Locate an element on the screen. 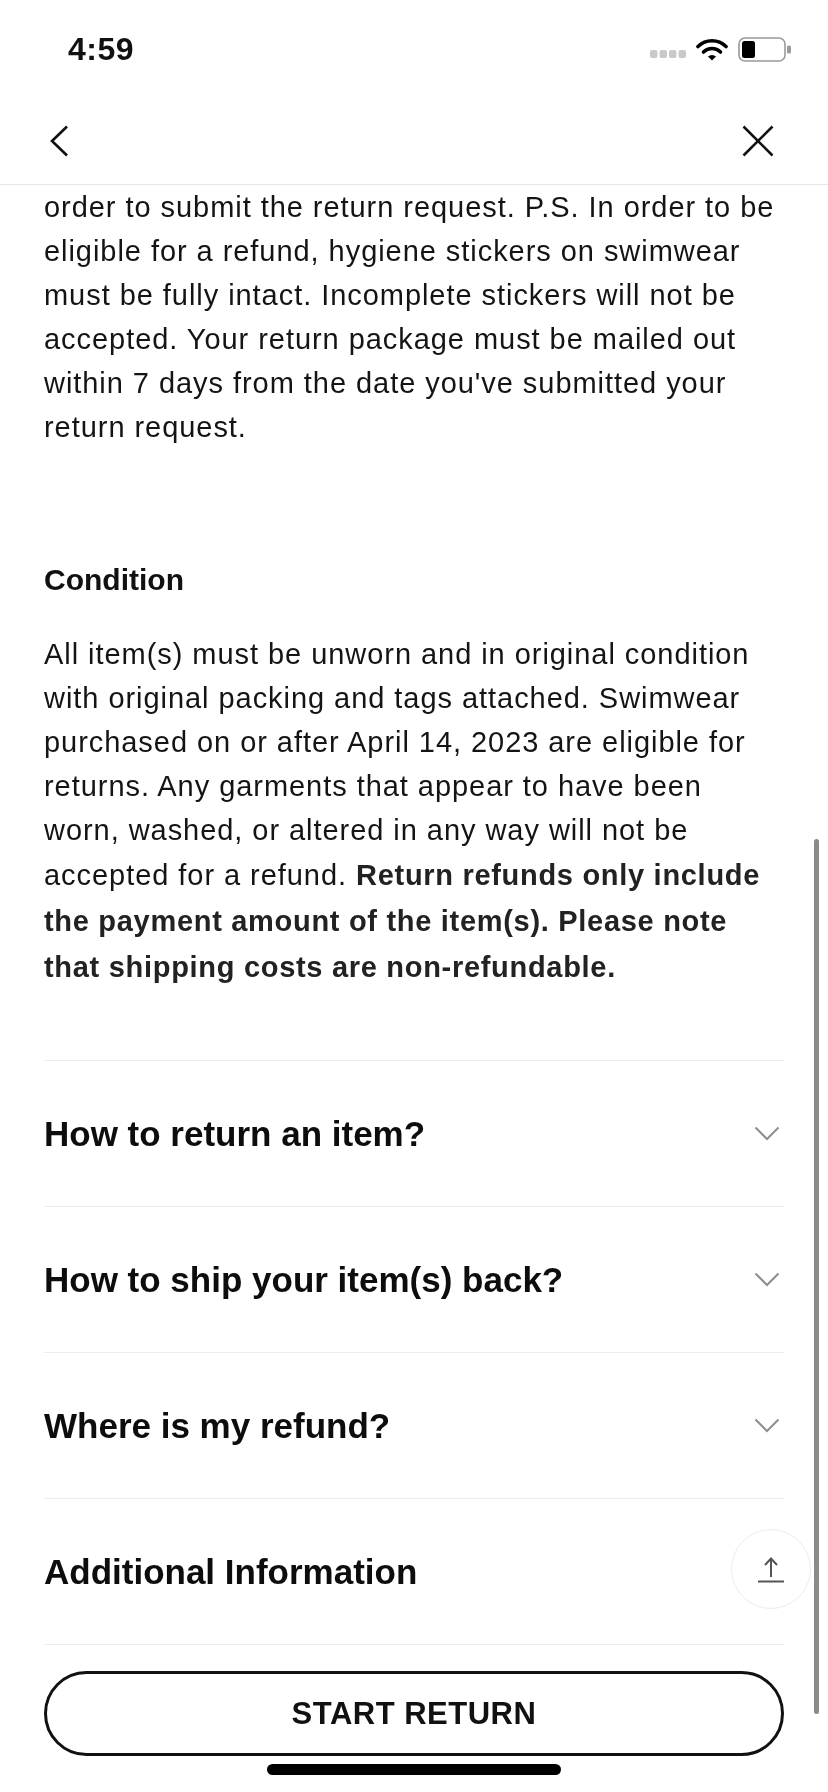  start-return-button: START RETURN is located at coordinates (414, 1713).